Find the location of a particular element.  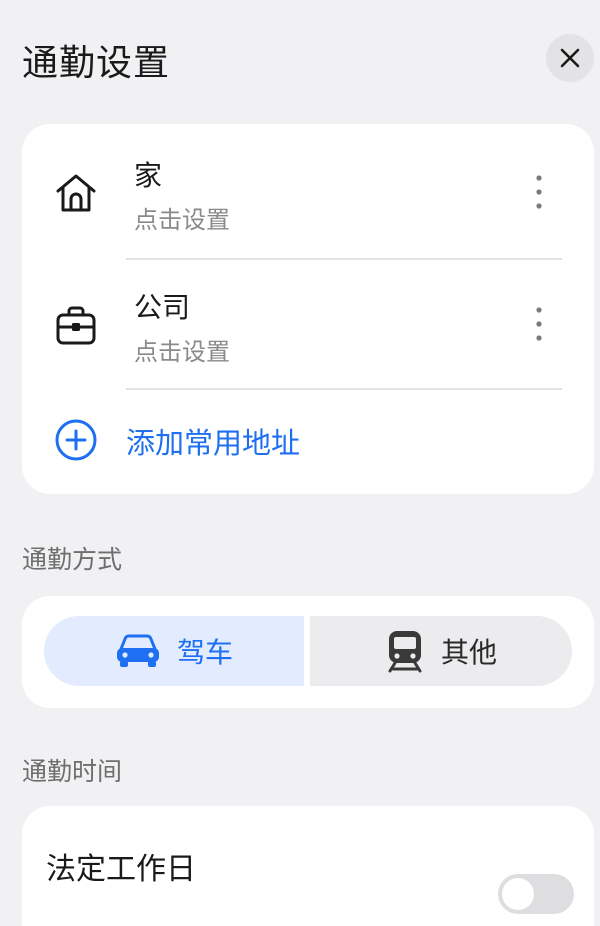

address-subtitle-office: 点击设置 is located at coordinates (182, 352).